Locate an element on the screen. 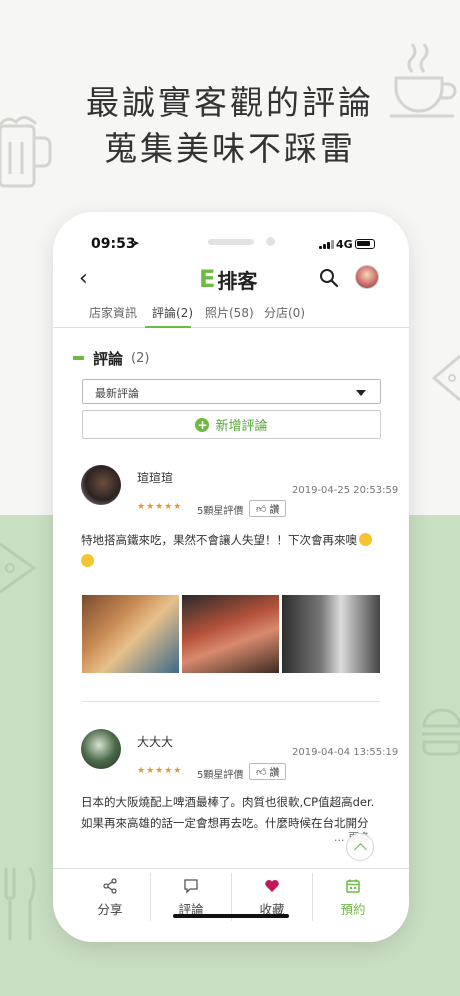 The height and width of the screenshot is (996, 460). battery-icon is located at coordinates (365, 244).